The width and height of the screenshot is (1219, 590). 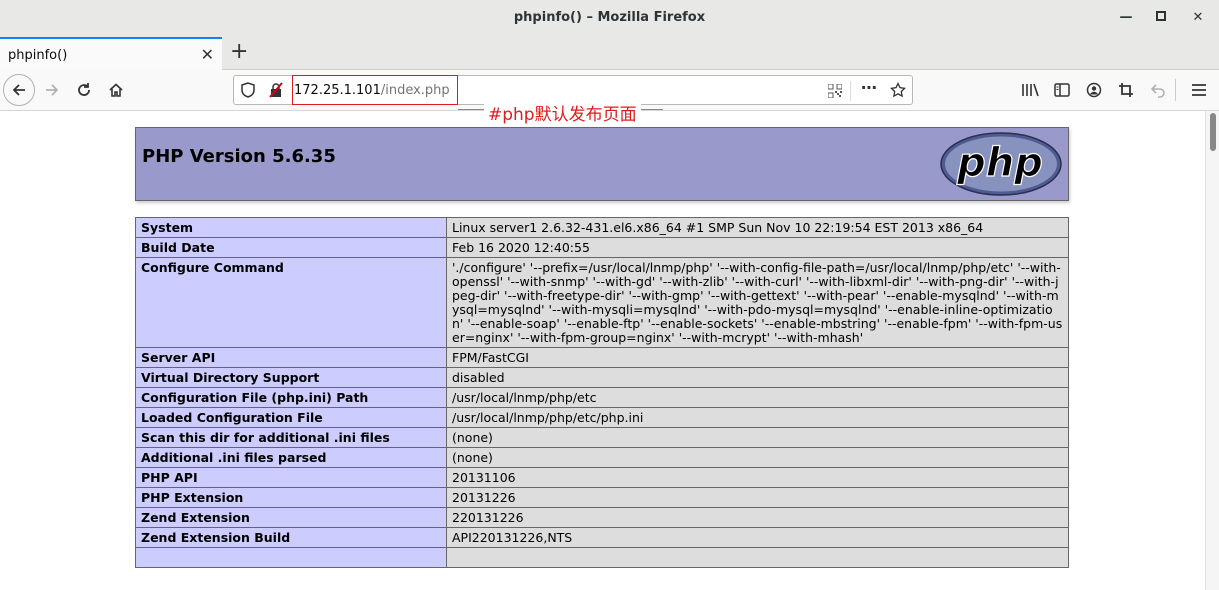 What do you see at coordinates (757, 477) in the screenshot?
I see `row-value: 20131106` at bounding box center [757, 477].